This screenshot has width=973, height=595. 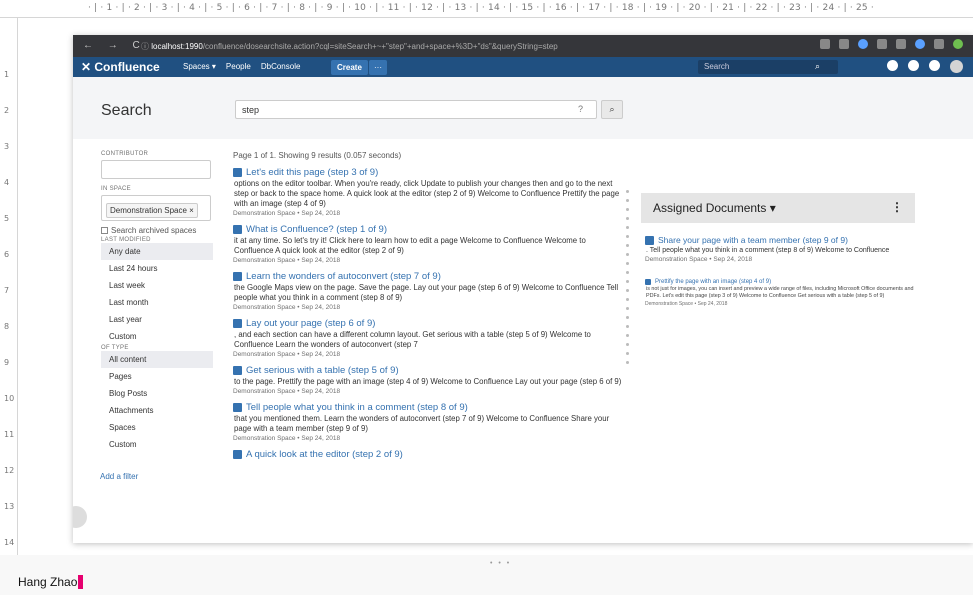 I want to click on add-filter-link: Add a filter, so click(x=119, y=476).